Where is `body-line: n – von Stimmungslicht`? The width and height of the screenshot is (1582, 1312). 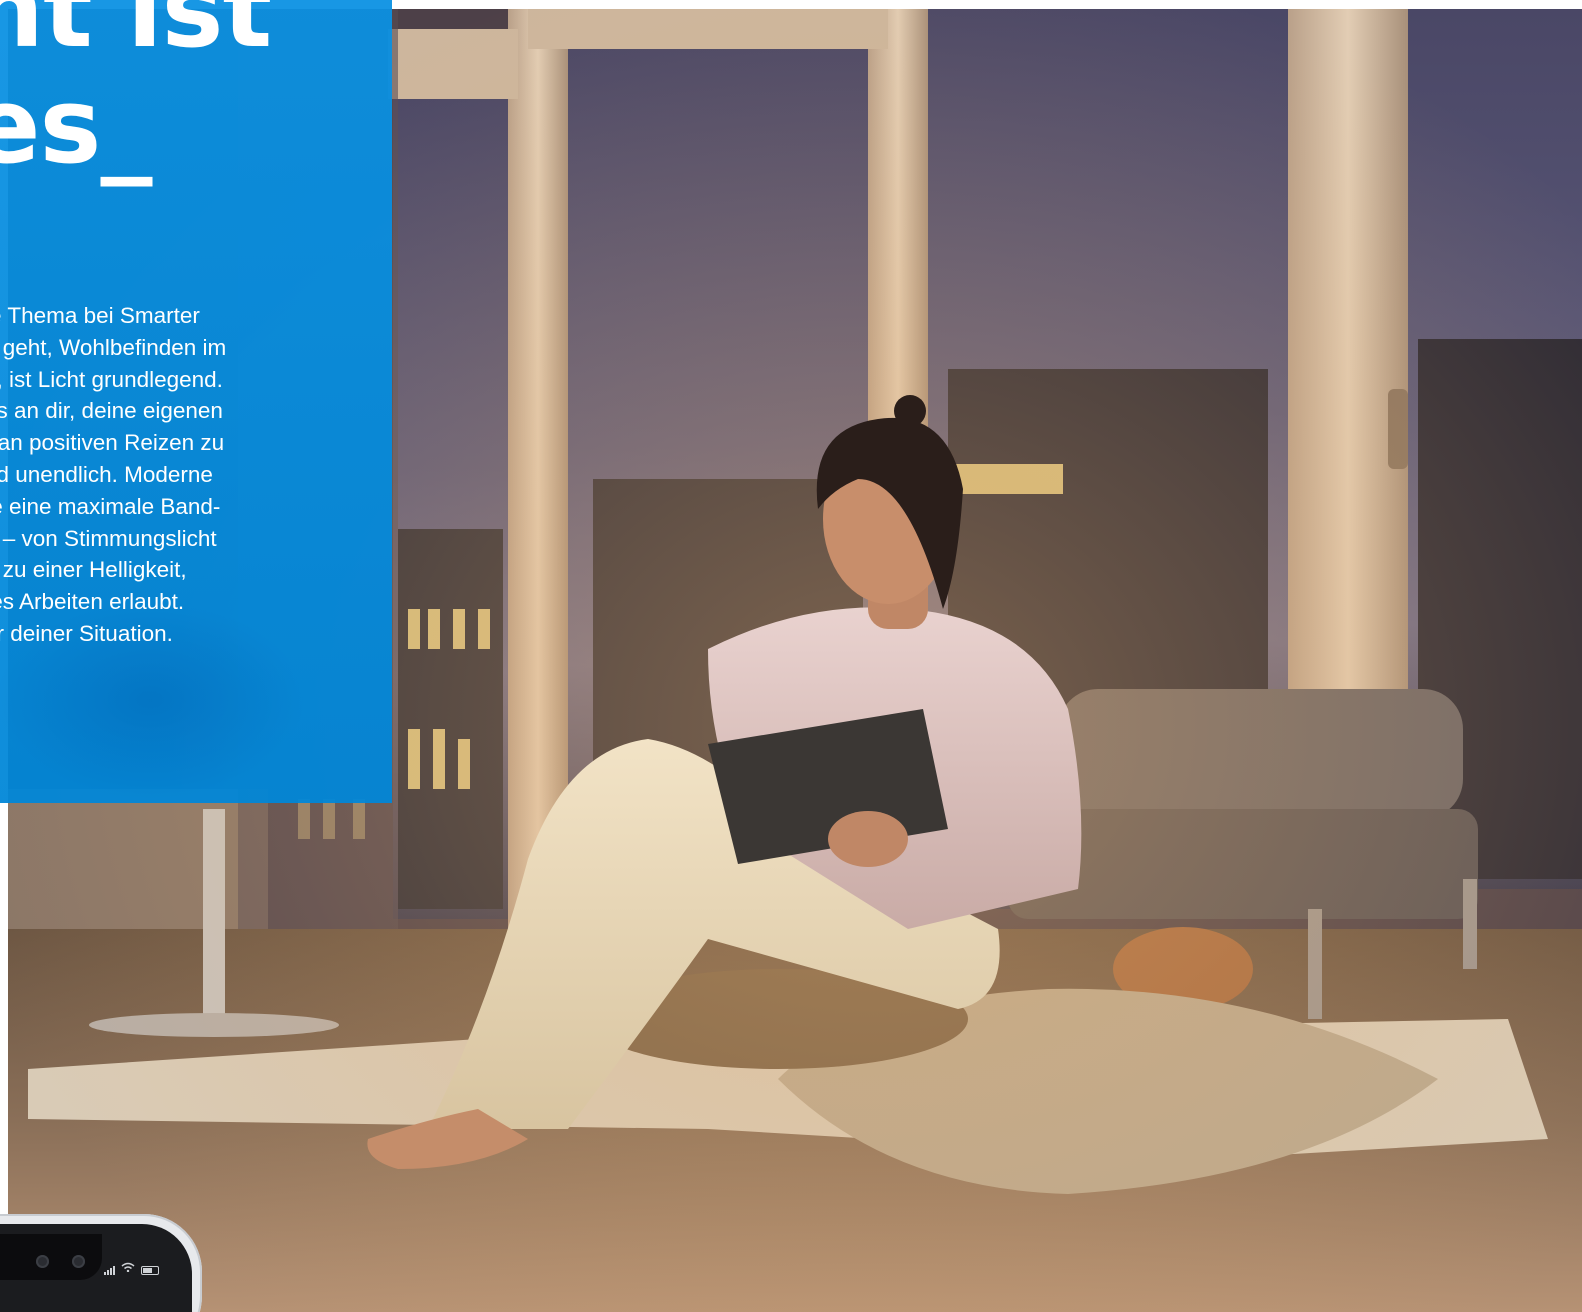
body-line: n – von Stimmungslicht is located at coordinates (108, 538).